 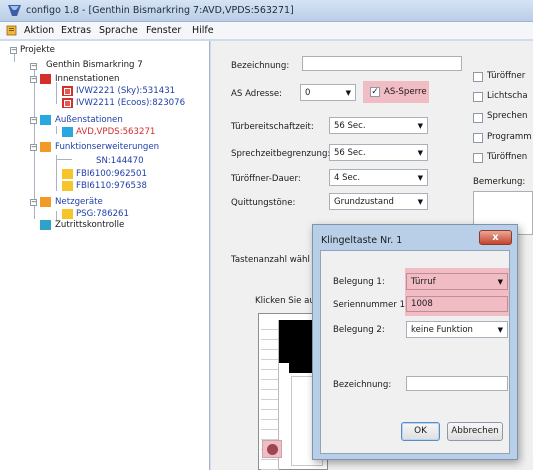 I want to click on innenstation-group-icon, so click(x=45, y=79).